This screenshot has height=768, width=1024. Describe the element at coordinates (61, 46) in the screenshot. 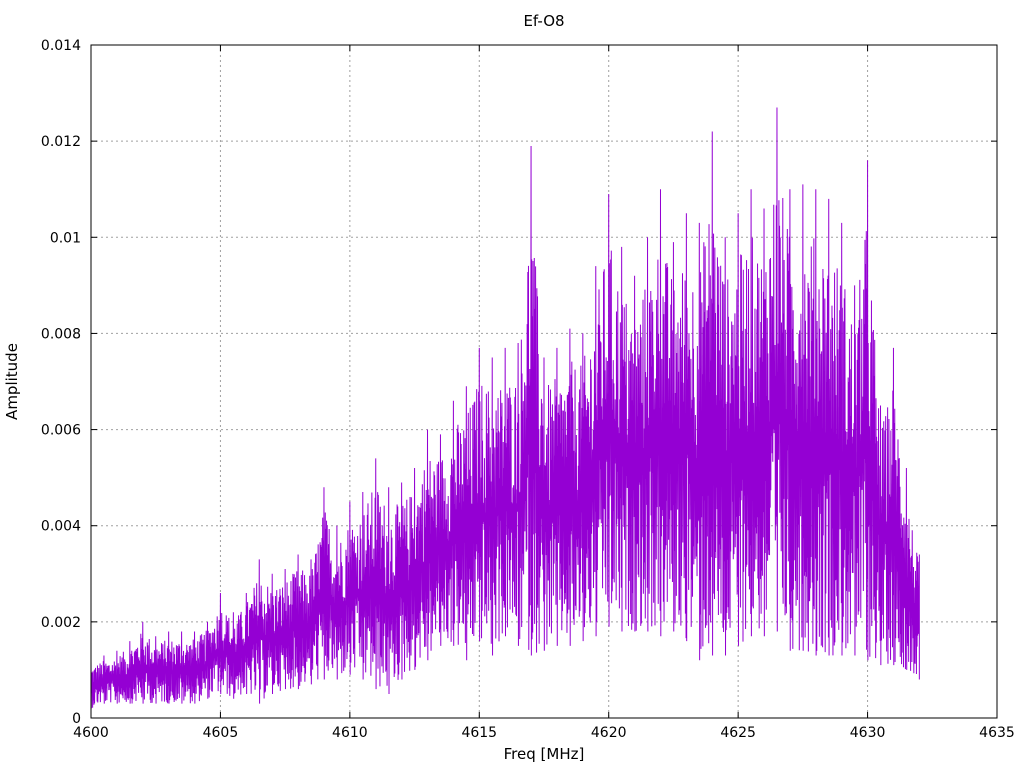

I see `y-tick-label: 0.014` at that location.